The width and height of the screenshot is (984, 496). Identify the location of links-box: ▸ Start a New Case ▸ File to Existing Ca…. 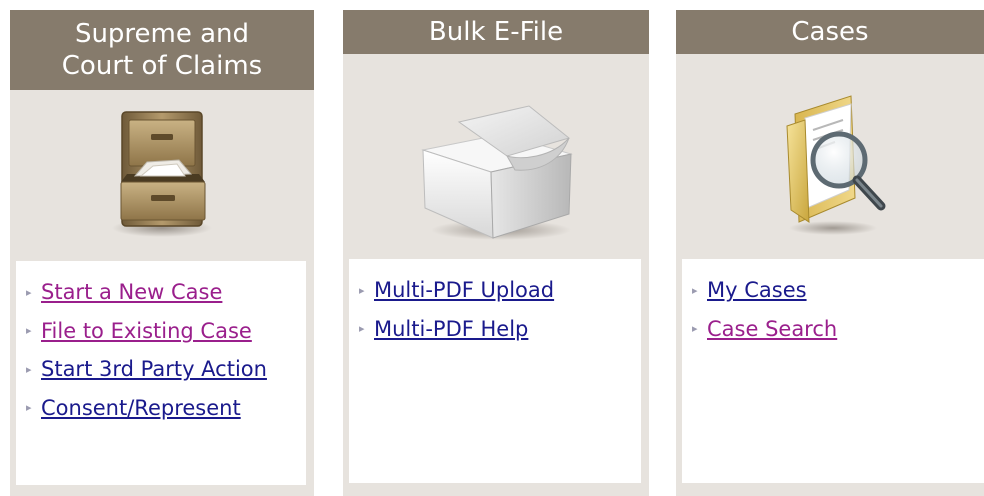
(161, 373).